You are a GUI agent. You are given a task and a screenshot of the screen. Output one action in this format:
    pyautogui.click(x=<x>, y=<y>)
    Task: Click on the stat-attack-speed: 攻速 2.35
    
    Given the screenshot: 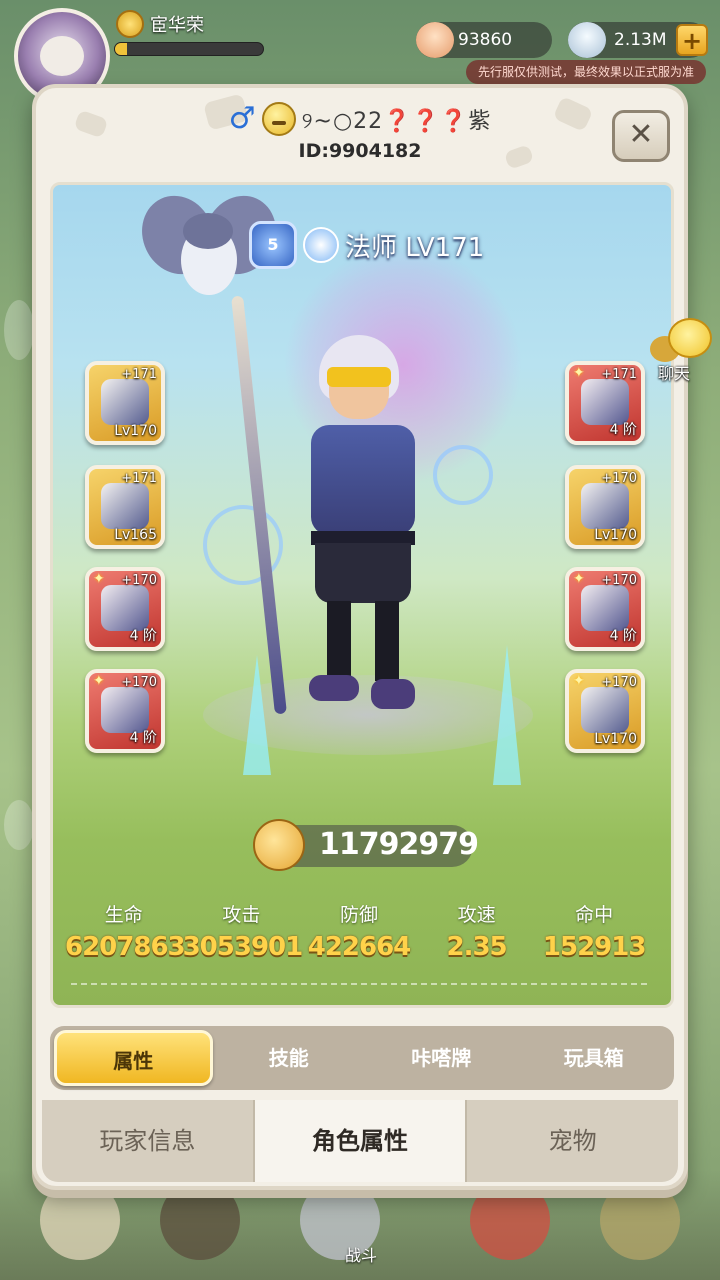 What is the action you would take?
    pyautogui.click(x=477, y=933)
    